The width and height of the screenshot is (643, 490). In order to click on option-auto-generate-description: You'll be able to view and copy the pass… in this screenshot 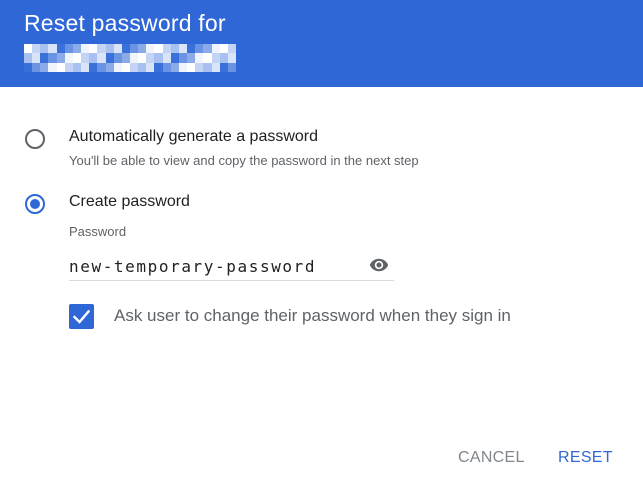, I will do `click(244, 160)`.